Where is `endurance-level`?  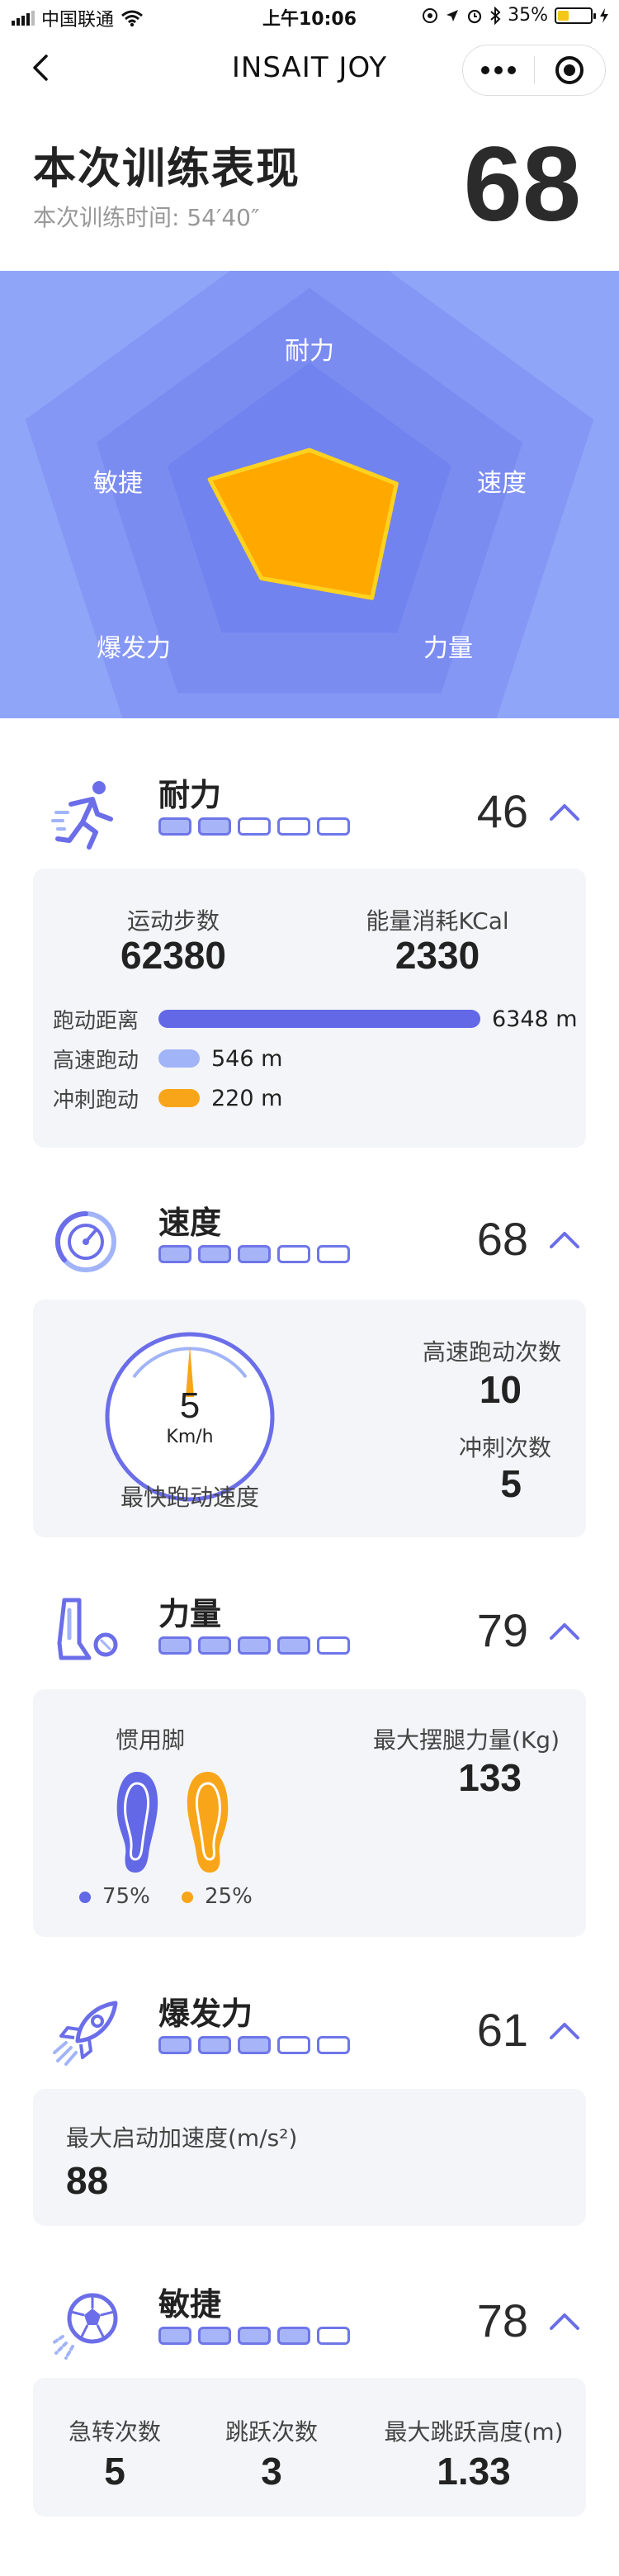 endurance-level is located at coordinates (254, 826).